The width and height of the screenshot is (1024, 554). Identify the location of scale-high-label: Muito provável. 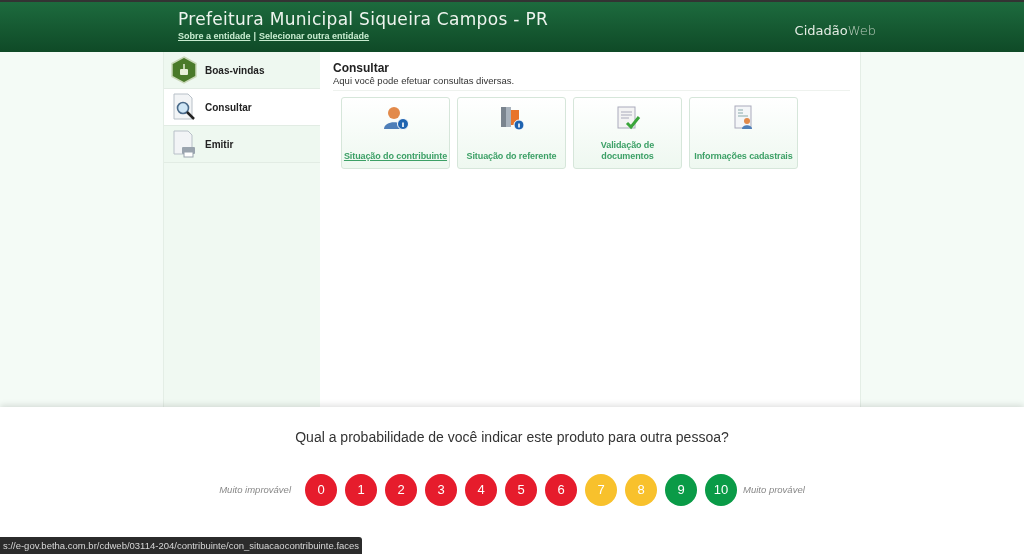
(774, 489).